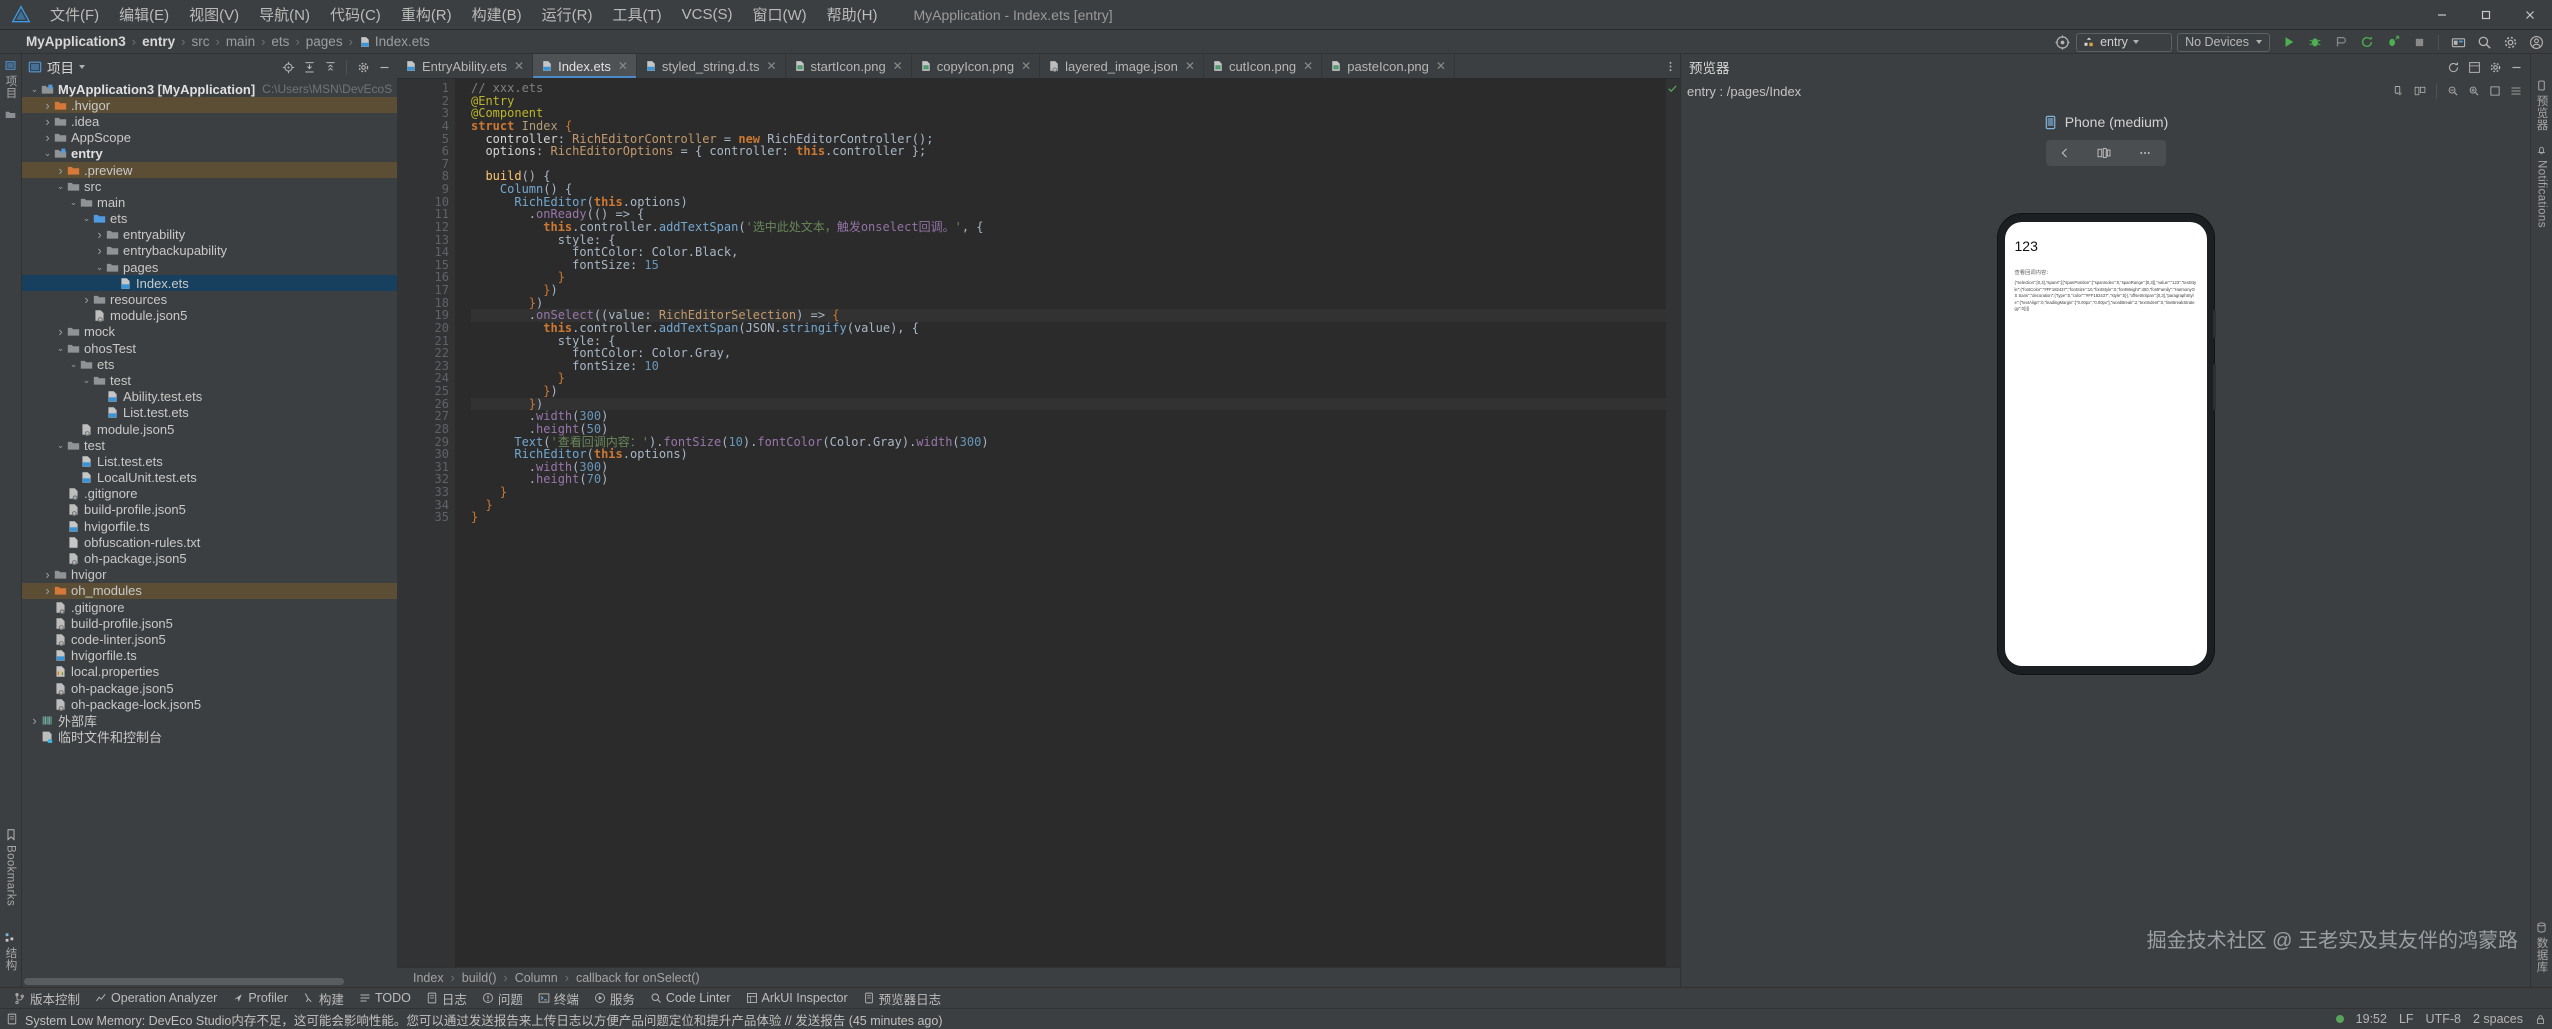 This screenshot has width=2552, height=1029. Describe the element at coordinates (209, 235) in the screenshot. I see `tree-node-9: › entryability` at that location.